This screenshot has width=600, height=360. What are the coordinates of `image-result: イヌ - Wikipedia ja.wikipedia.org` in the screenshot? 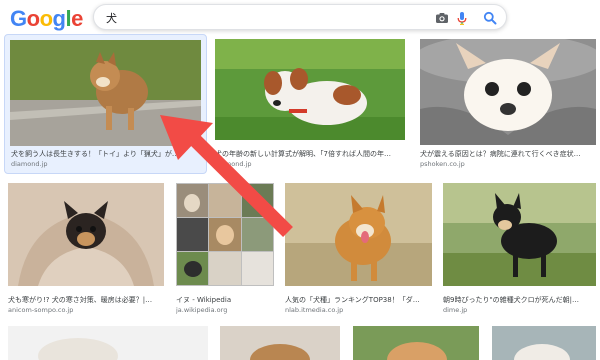 It's located at (225, 250).